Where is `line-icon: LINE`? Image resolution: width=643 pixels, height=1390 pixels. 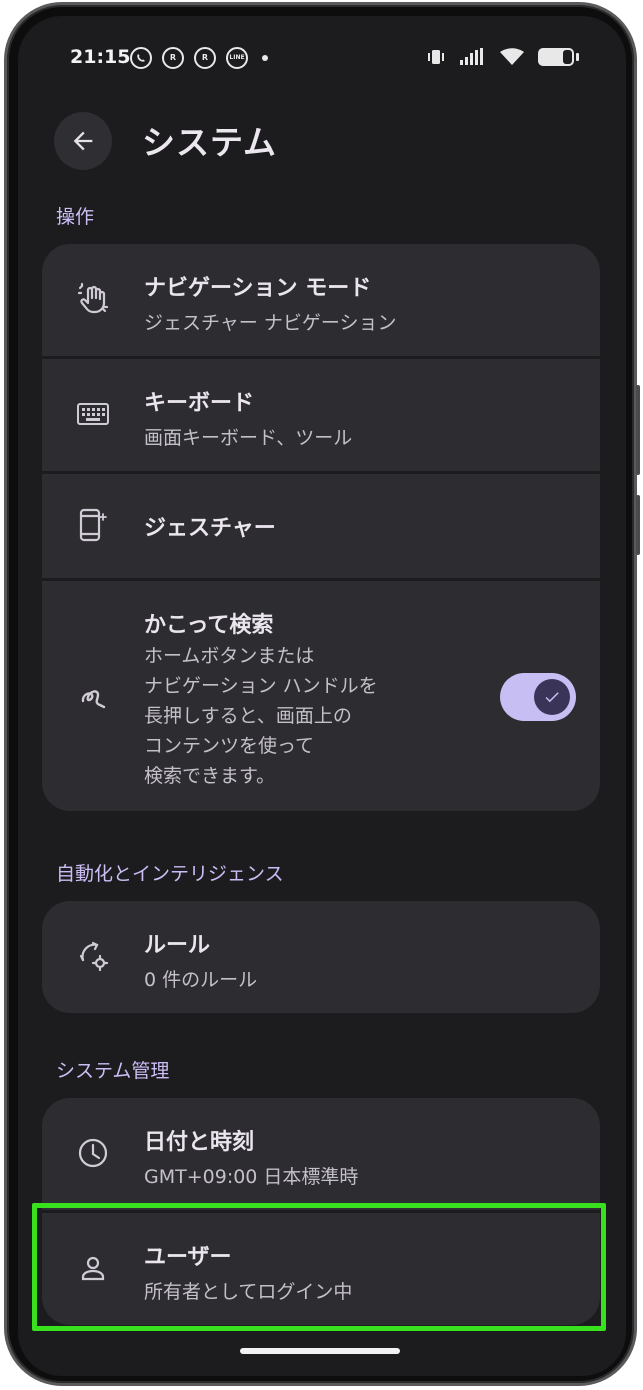 line-icon: LINE is located at coordinates (237, 58).